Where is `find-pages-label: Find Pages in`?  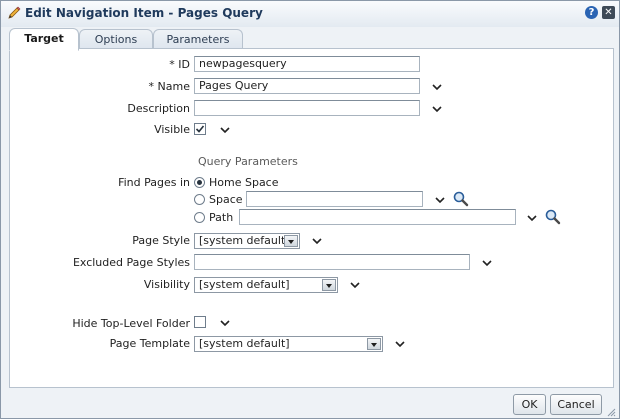
find-pages-label: Find Pages in is located at coordinates (154, 182).